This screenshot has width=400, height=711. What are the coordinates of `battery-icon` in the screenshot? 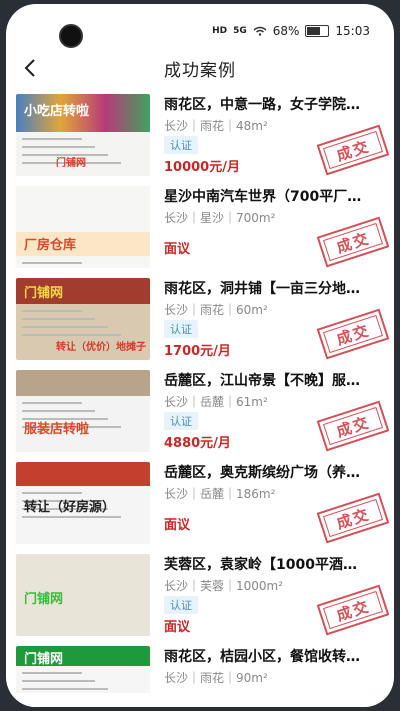 It's located at (317, 31).